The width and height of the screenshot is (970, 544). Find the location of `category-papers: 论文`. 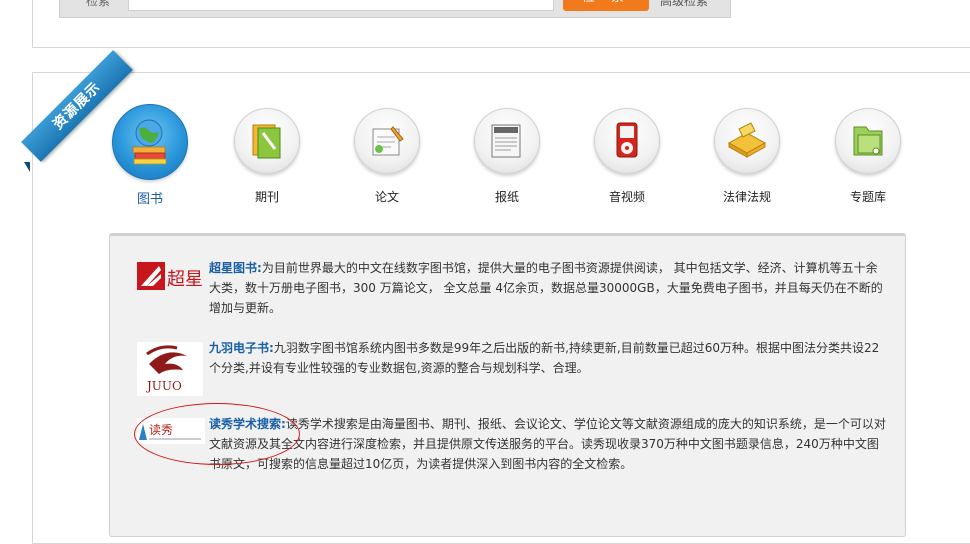

category-papers: 论文 is located at coordinates (387, 156).